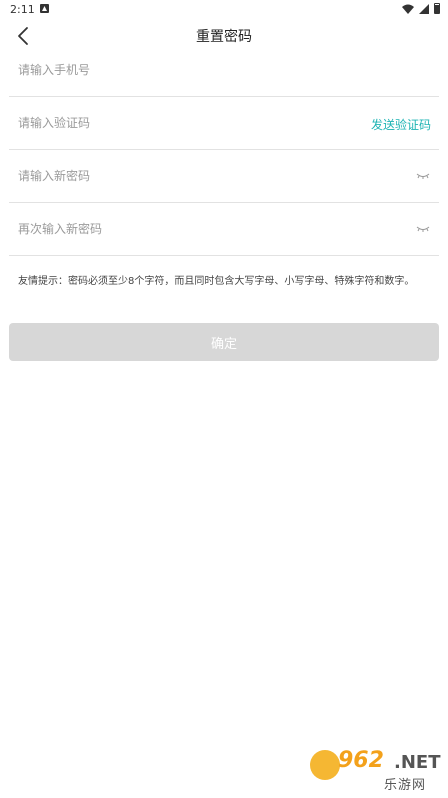 The image size is (448, 798). Describe the element at coordinates (178, 123) in the screenshot. I see `code-input` at that location.